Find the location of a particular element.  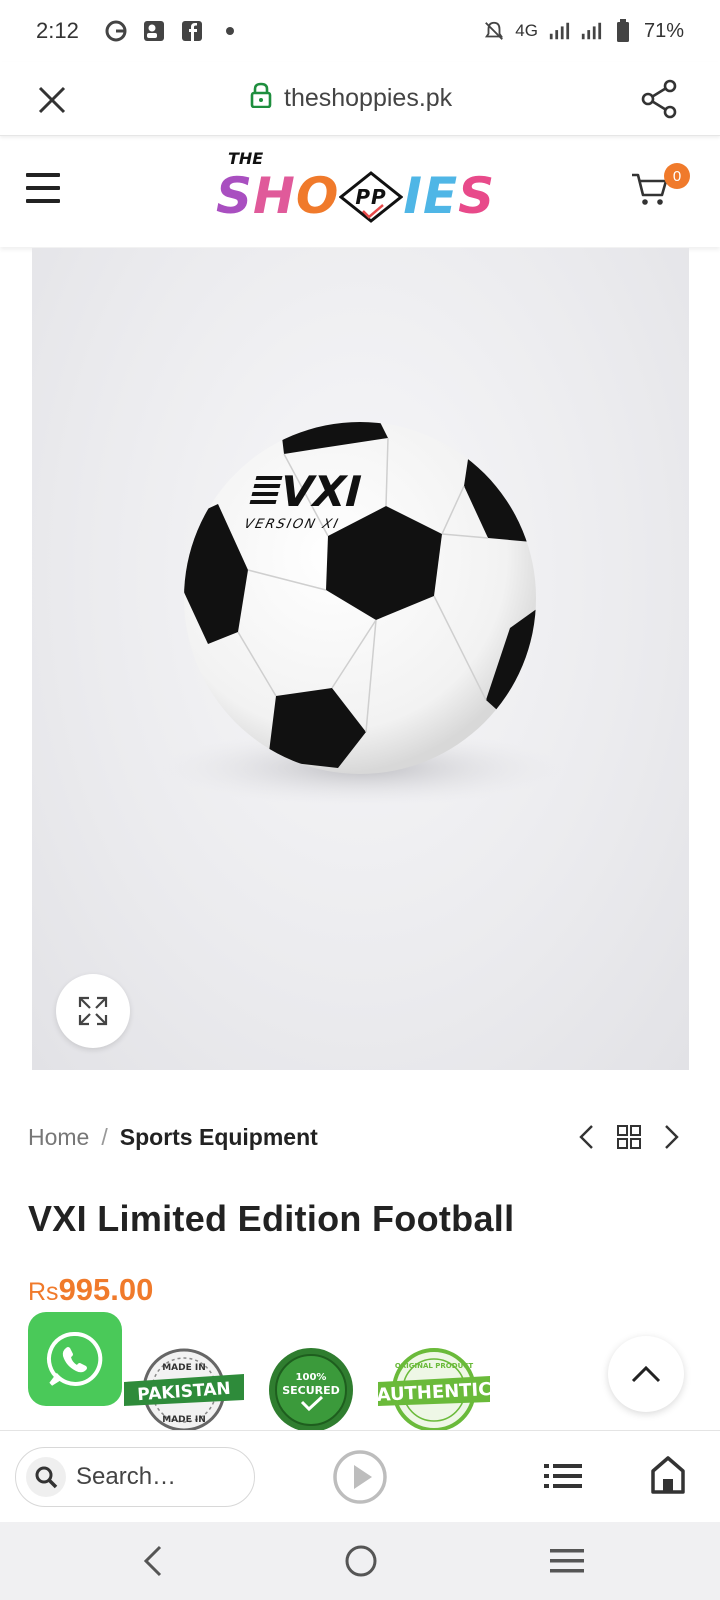

home-circle-icon is located at coordinates (361, 1563).